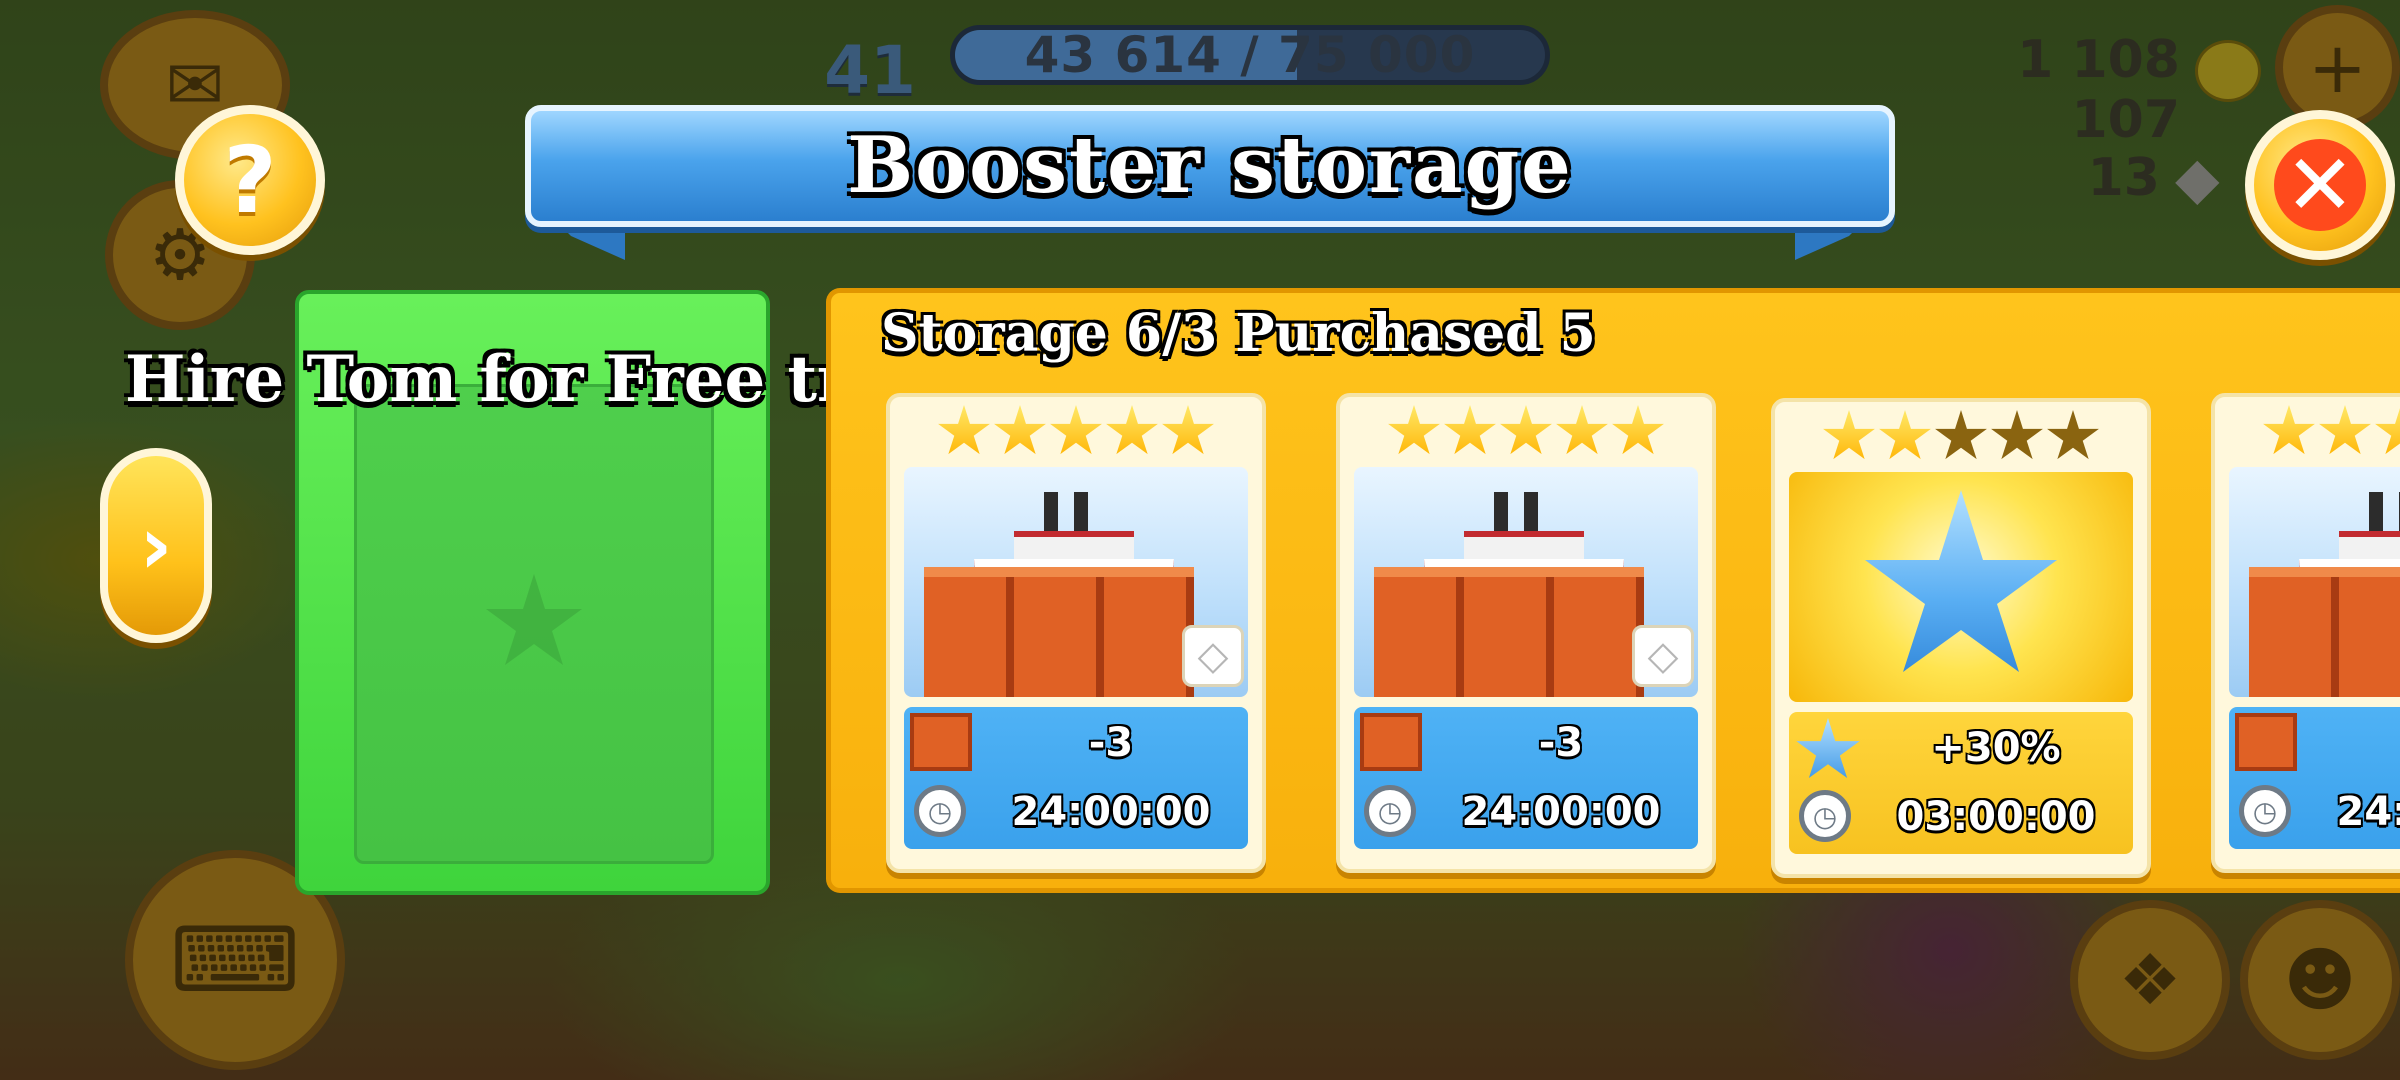 The width and height of the screenshot is (2400, 1080). Describe the element at coordinates (2228, 71) in the screenshot. I see `coin-icon` at that location.